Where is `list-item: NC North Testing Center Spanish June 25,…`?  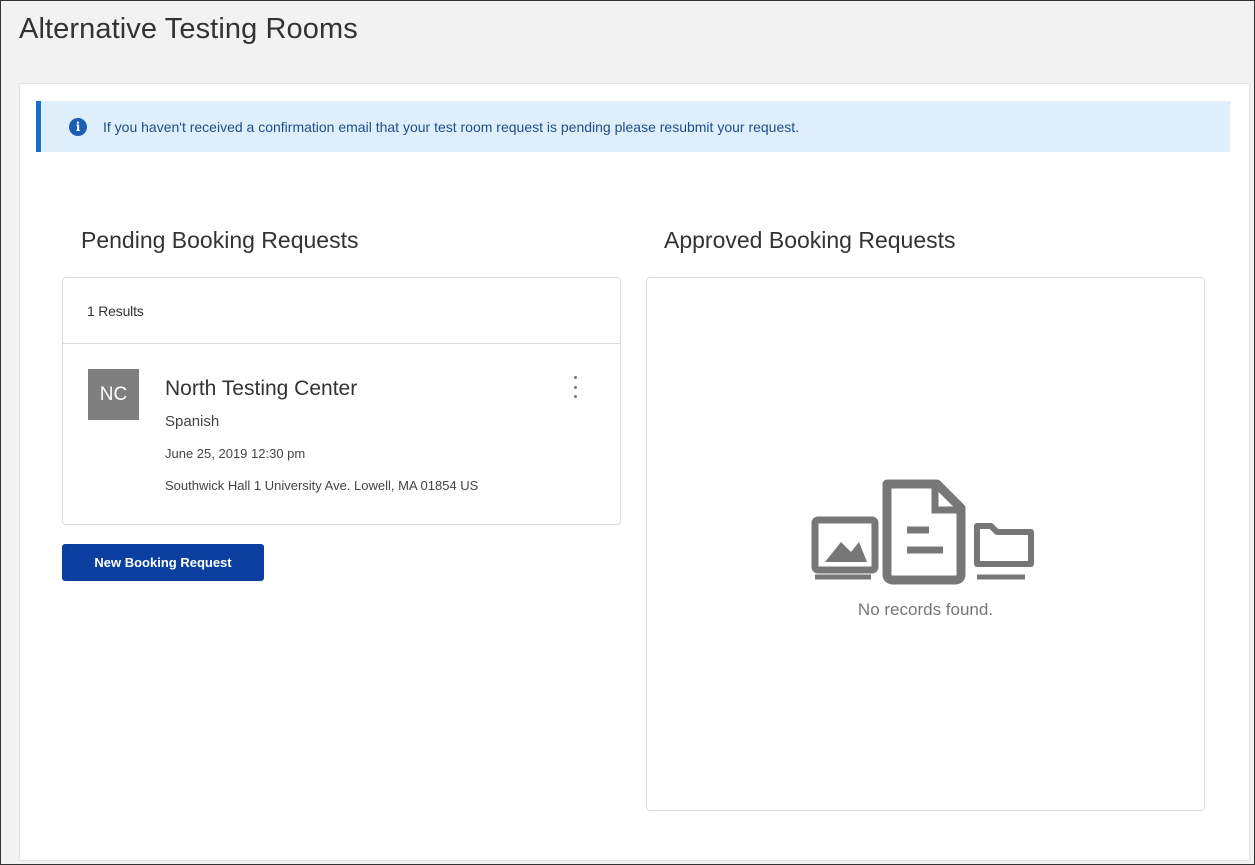 list-item: NC North Testing Center Spanish June 25,… is located at coordinates (341, 434).